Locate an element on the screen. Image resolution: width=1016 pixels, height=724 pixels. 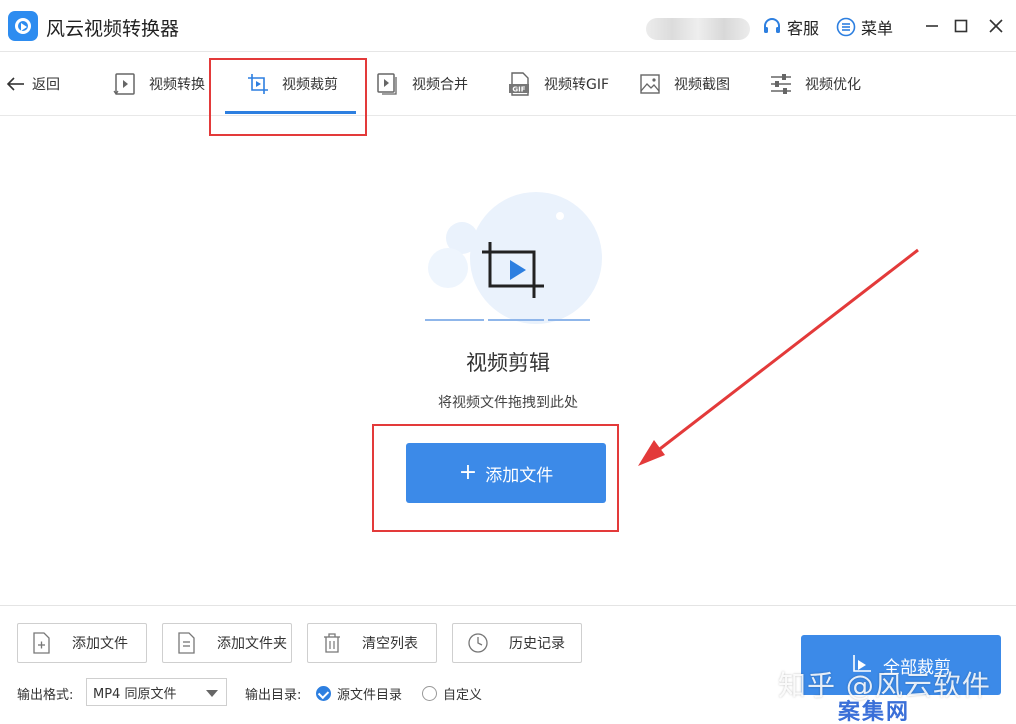
tab-video-merge: 视频合并 is located at coordinates (422, 84).